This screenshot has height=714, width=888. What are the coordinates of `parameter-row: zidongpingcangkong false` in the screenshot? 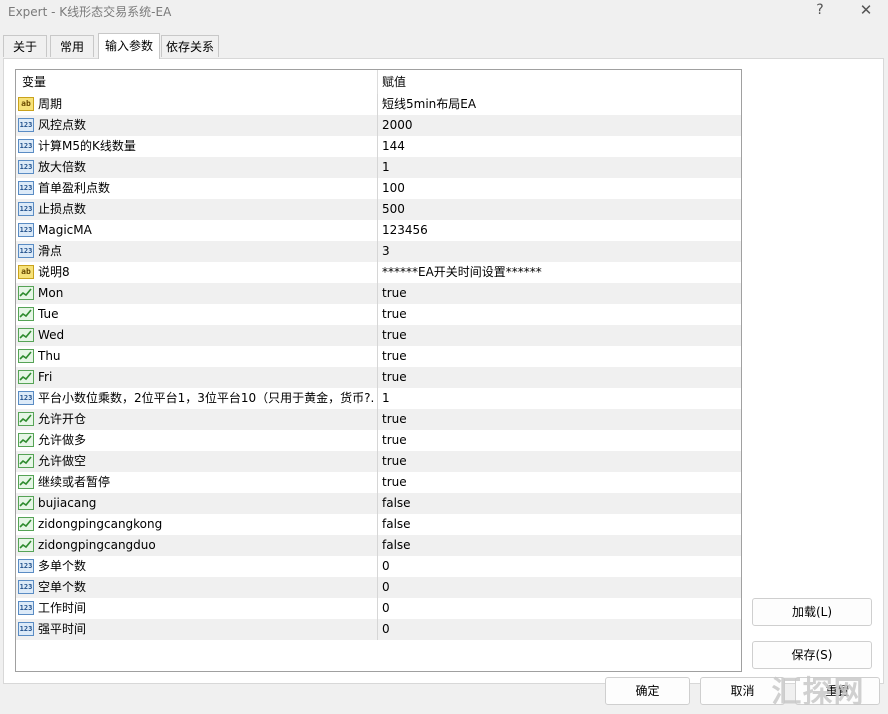 It's located at (378, 524).